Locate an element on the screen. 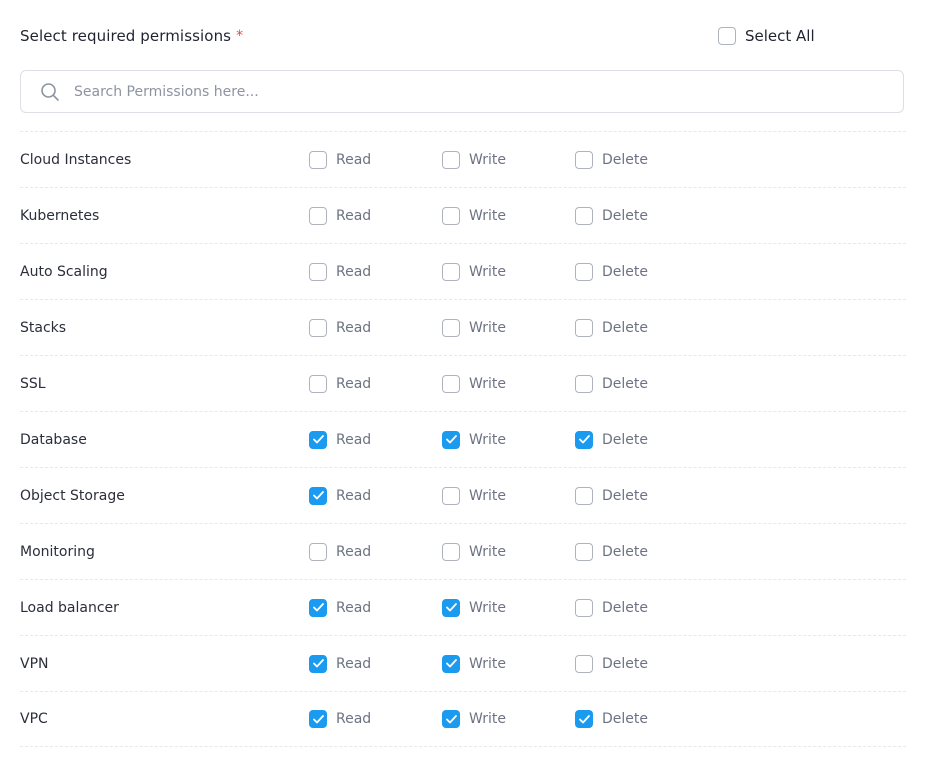 This screenshot has width=947, height=764. permission-name: Load balancer is located at coordinates (69, 607).